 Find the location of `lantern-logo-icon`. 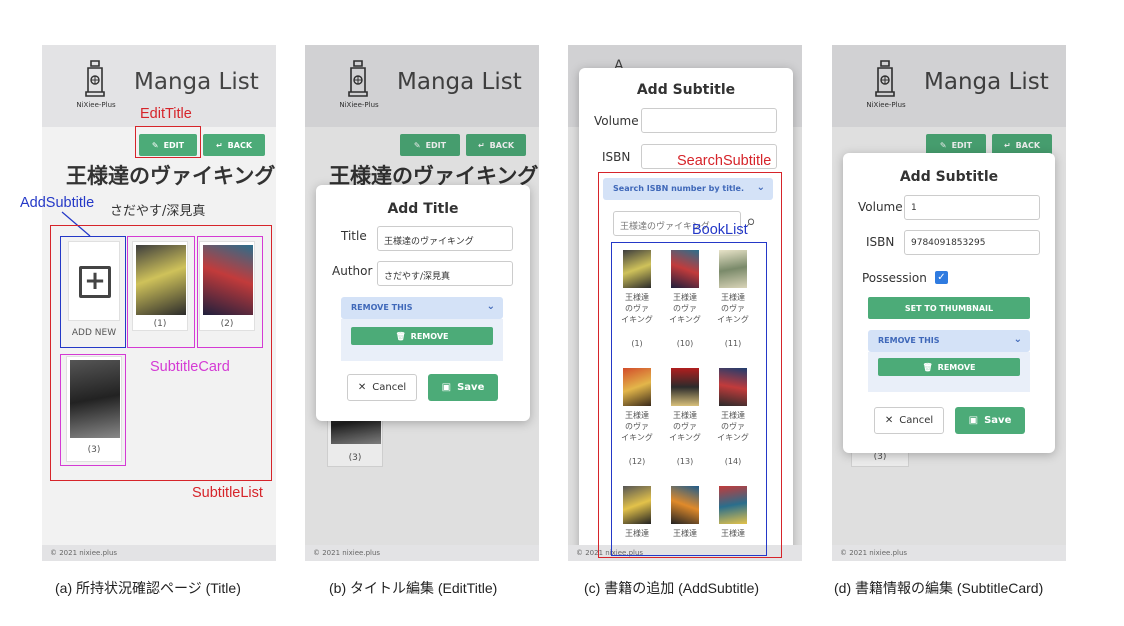

lantern-logo-icon is located at coordinates (95, 78).